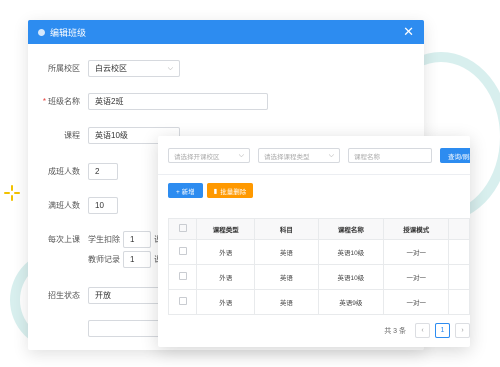 The image size is (500, 367). What do you see at coordinates (137, 259) in the screenshot?
I see `teacher-record-input: 1` at bounding box center [137, 259].